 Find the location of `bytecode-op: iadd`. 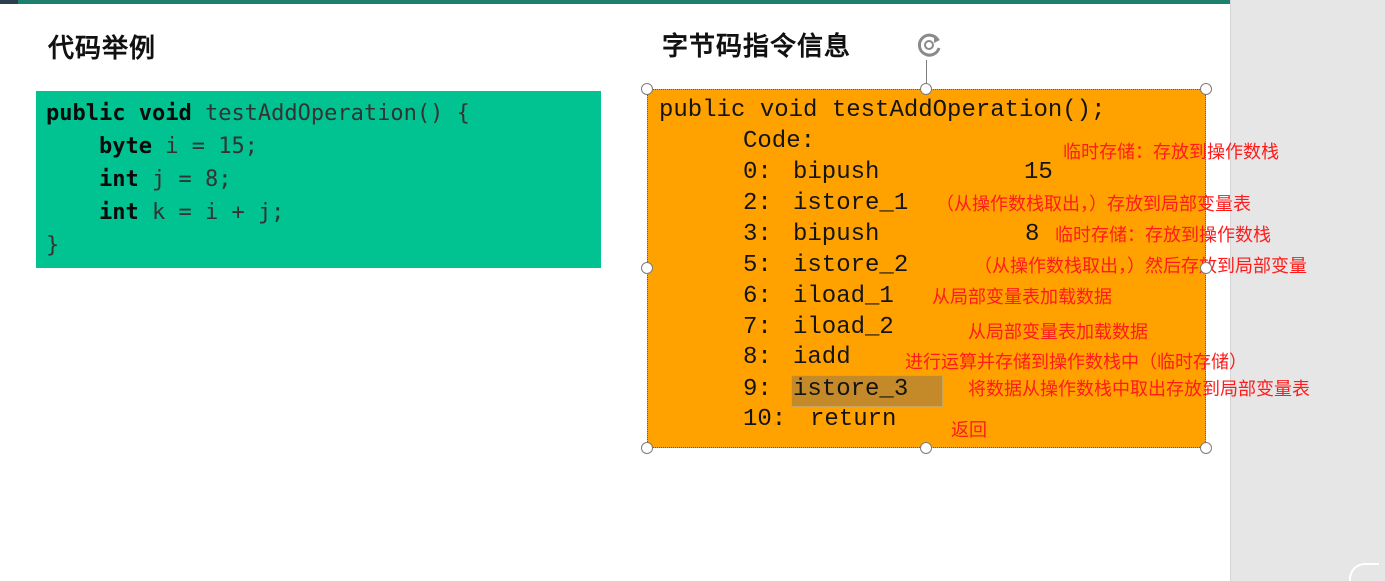

bytecode-op: iadd is located at coordinates (822, 357).